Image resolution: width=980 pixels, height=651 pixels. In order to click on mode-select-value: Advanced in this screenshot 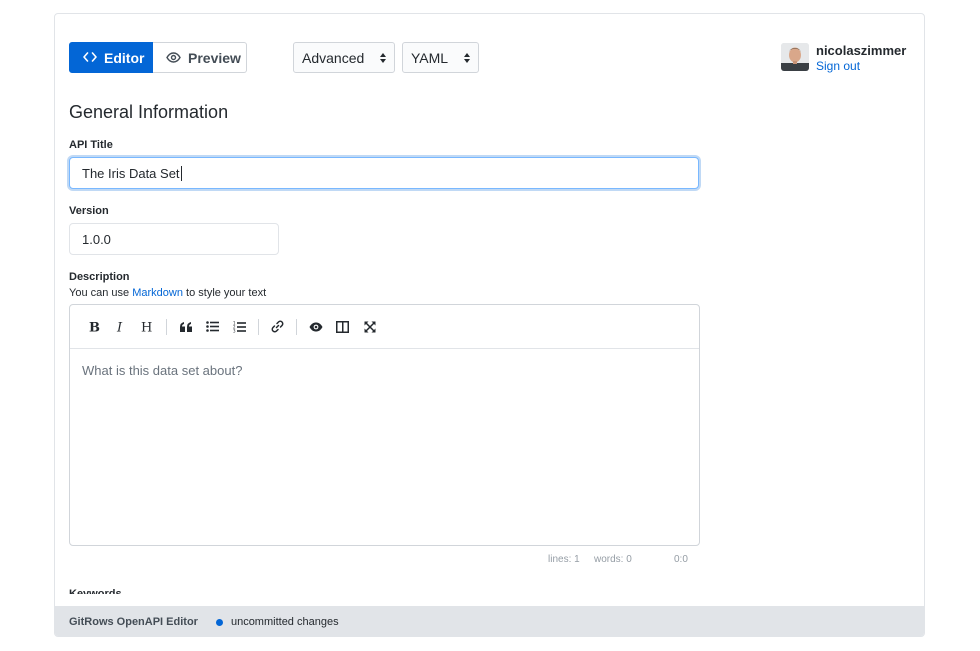, I will do `click(333, 57)`.